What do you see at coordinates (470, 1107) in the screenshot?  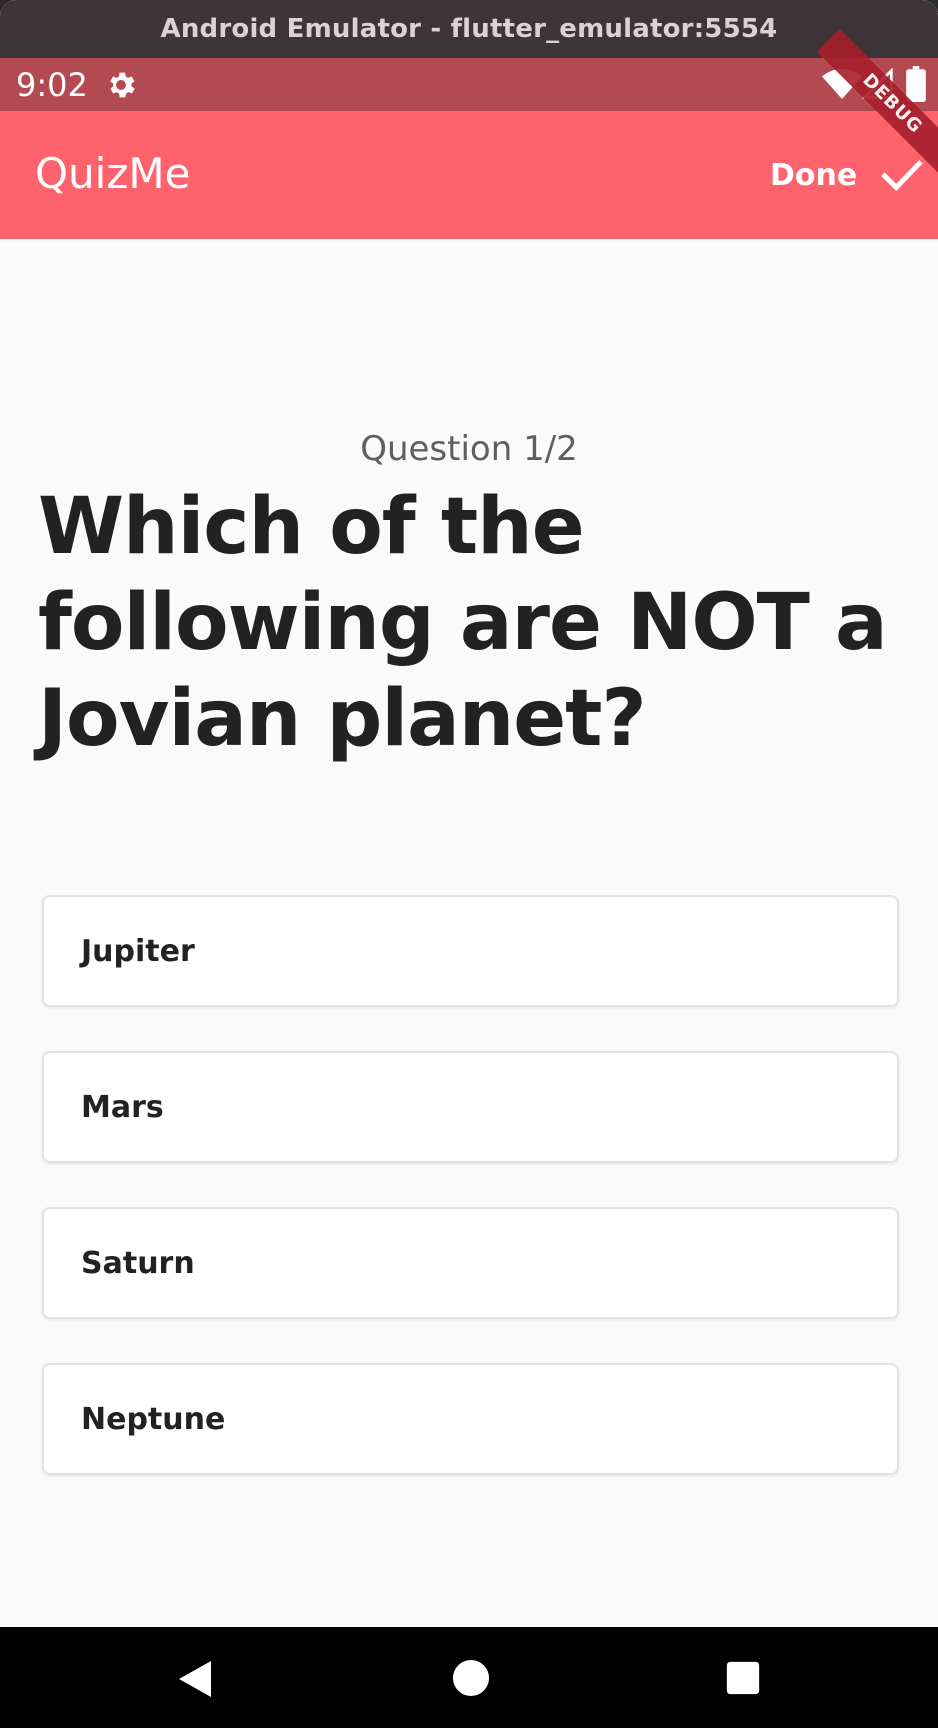 I see `answer-option-mars: Mars` at bounding box center [470, 1107].